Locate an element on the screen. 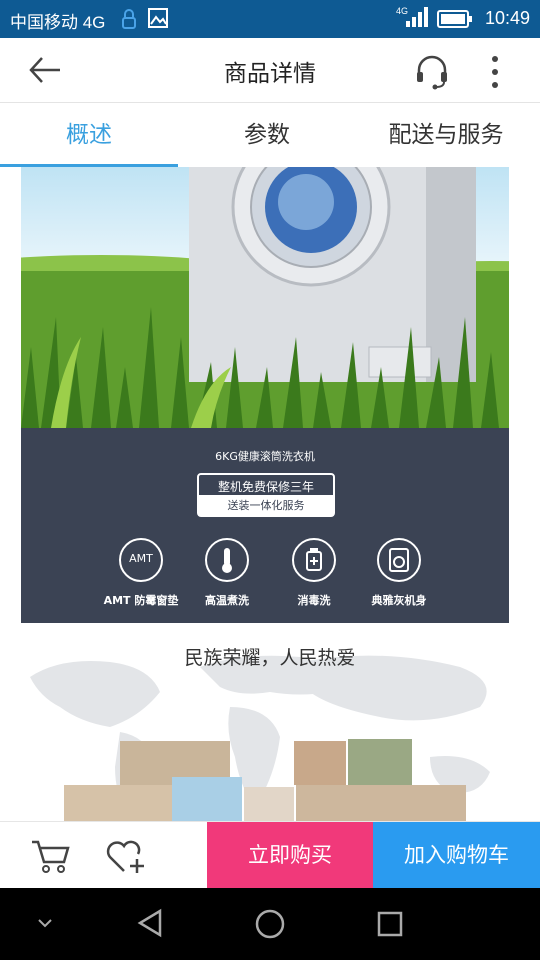 This screenshot has height=960, width=540. cart-icon is located at coordinates (50, 858).